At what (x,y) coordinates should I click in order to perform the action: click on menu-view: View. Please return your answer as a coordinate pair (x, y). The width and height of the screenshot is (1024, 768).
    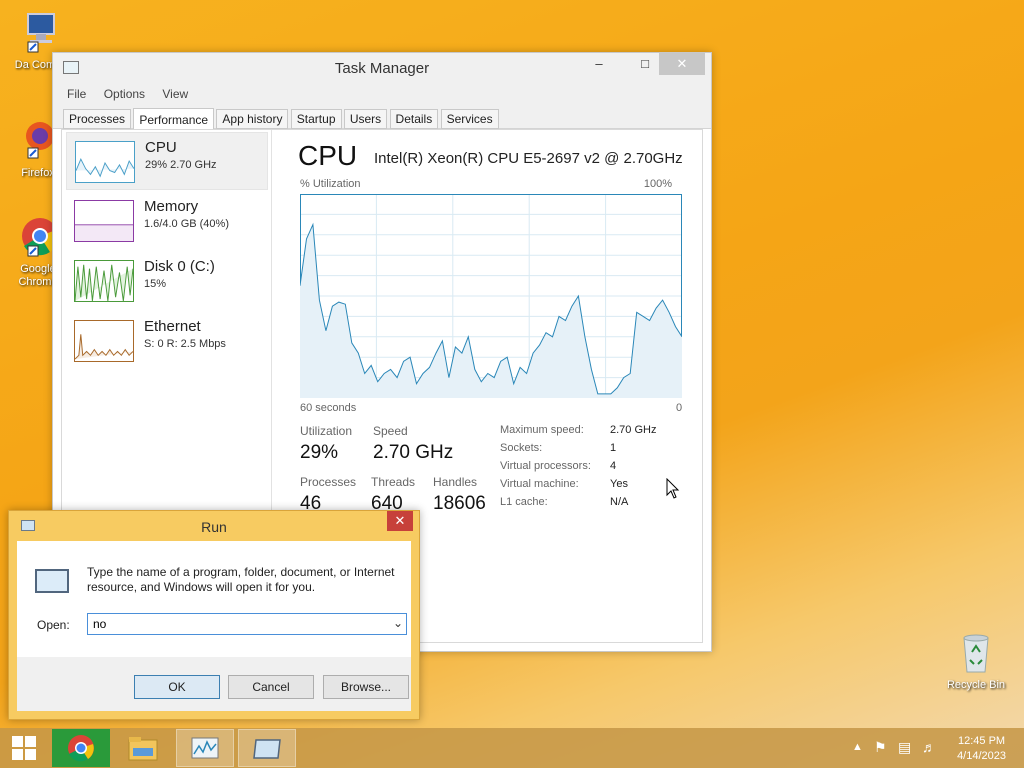
    Looking at the image, I should click on (175, 94).